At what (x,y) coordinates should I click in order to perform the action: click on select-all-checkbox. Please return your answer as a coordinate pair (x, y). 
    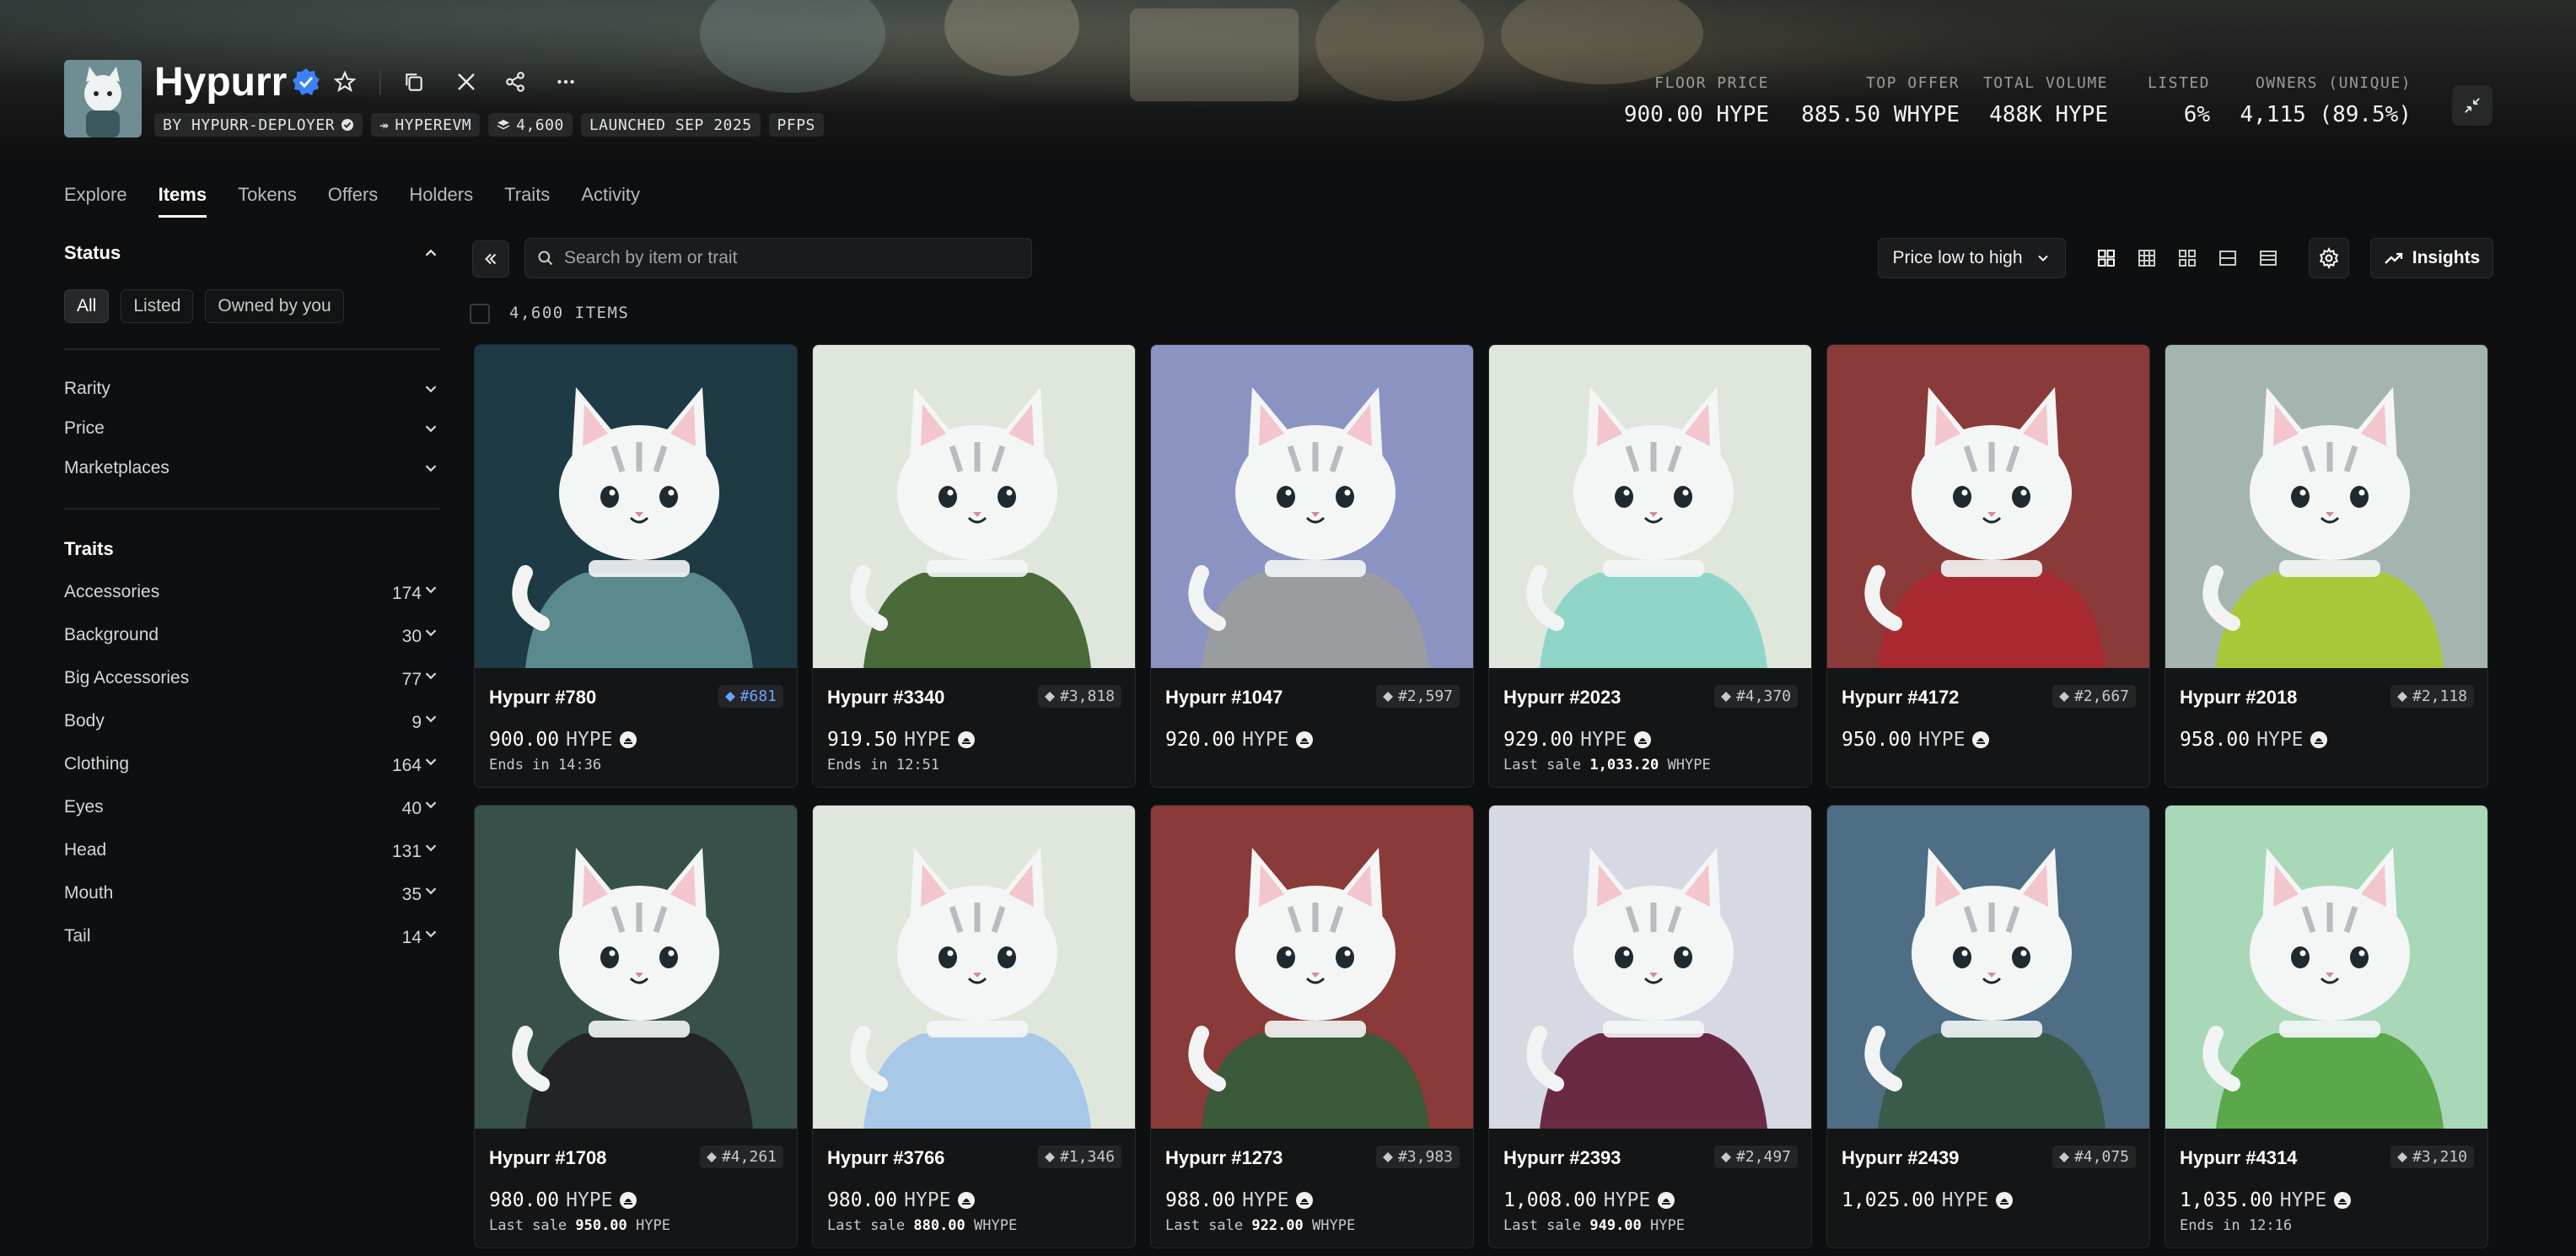
    Looking at the image, I should click on (480, 314).